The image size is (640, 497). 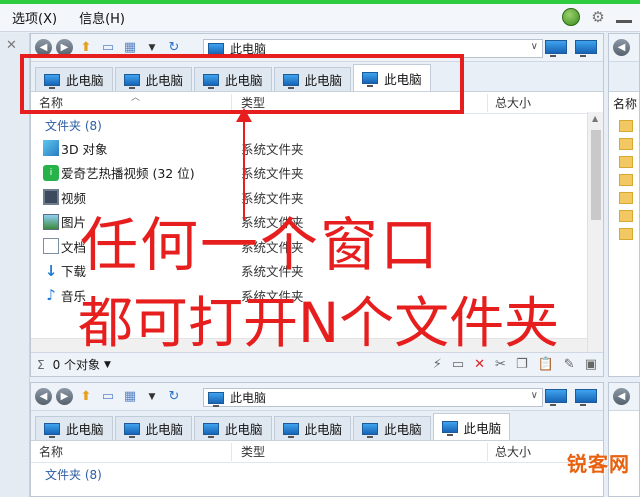 What do you see at coordinates (319, 323) in the screenshot?
I see `annotation-line2: 都可打开N个文件夹` at bounding box center [319, 323].